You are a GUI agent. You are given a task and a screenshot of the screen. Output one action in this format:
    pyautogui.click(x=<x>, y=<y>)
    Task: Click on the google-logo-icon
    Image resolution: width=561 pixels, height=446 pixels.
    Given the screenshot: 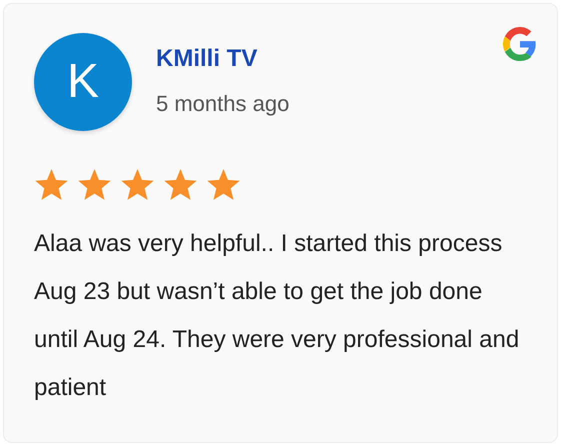 What is the action you would take?
    pyautogui.click(x=520, y=44)
    